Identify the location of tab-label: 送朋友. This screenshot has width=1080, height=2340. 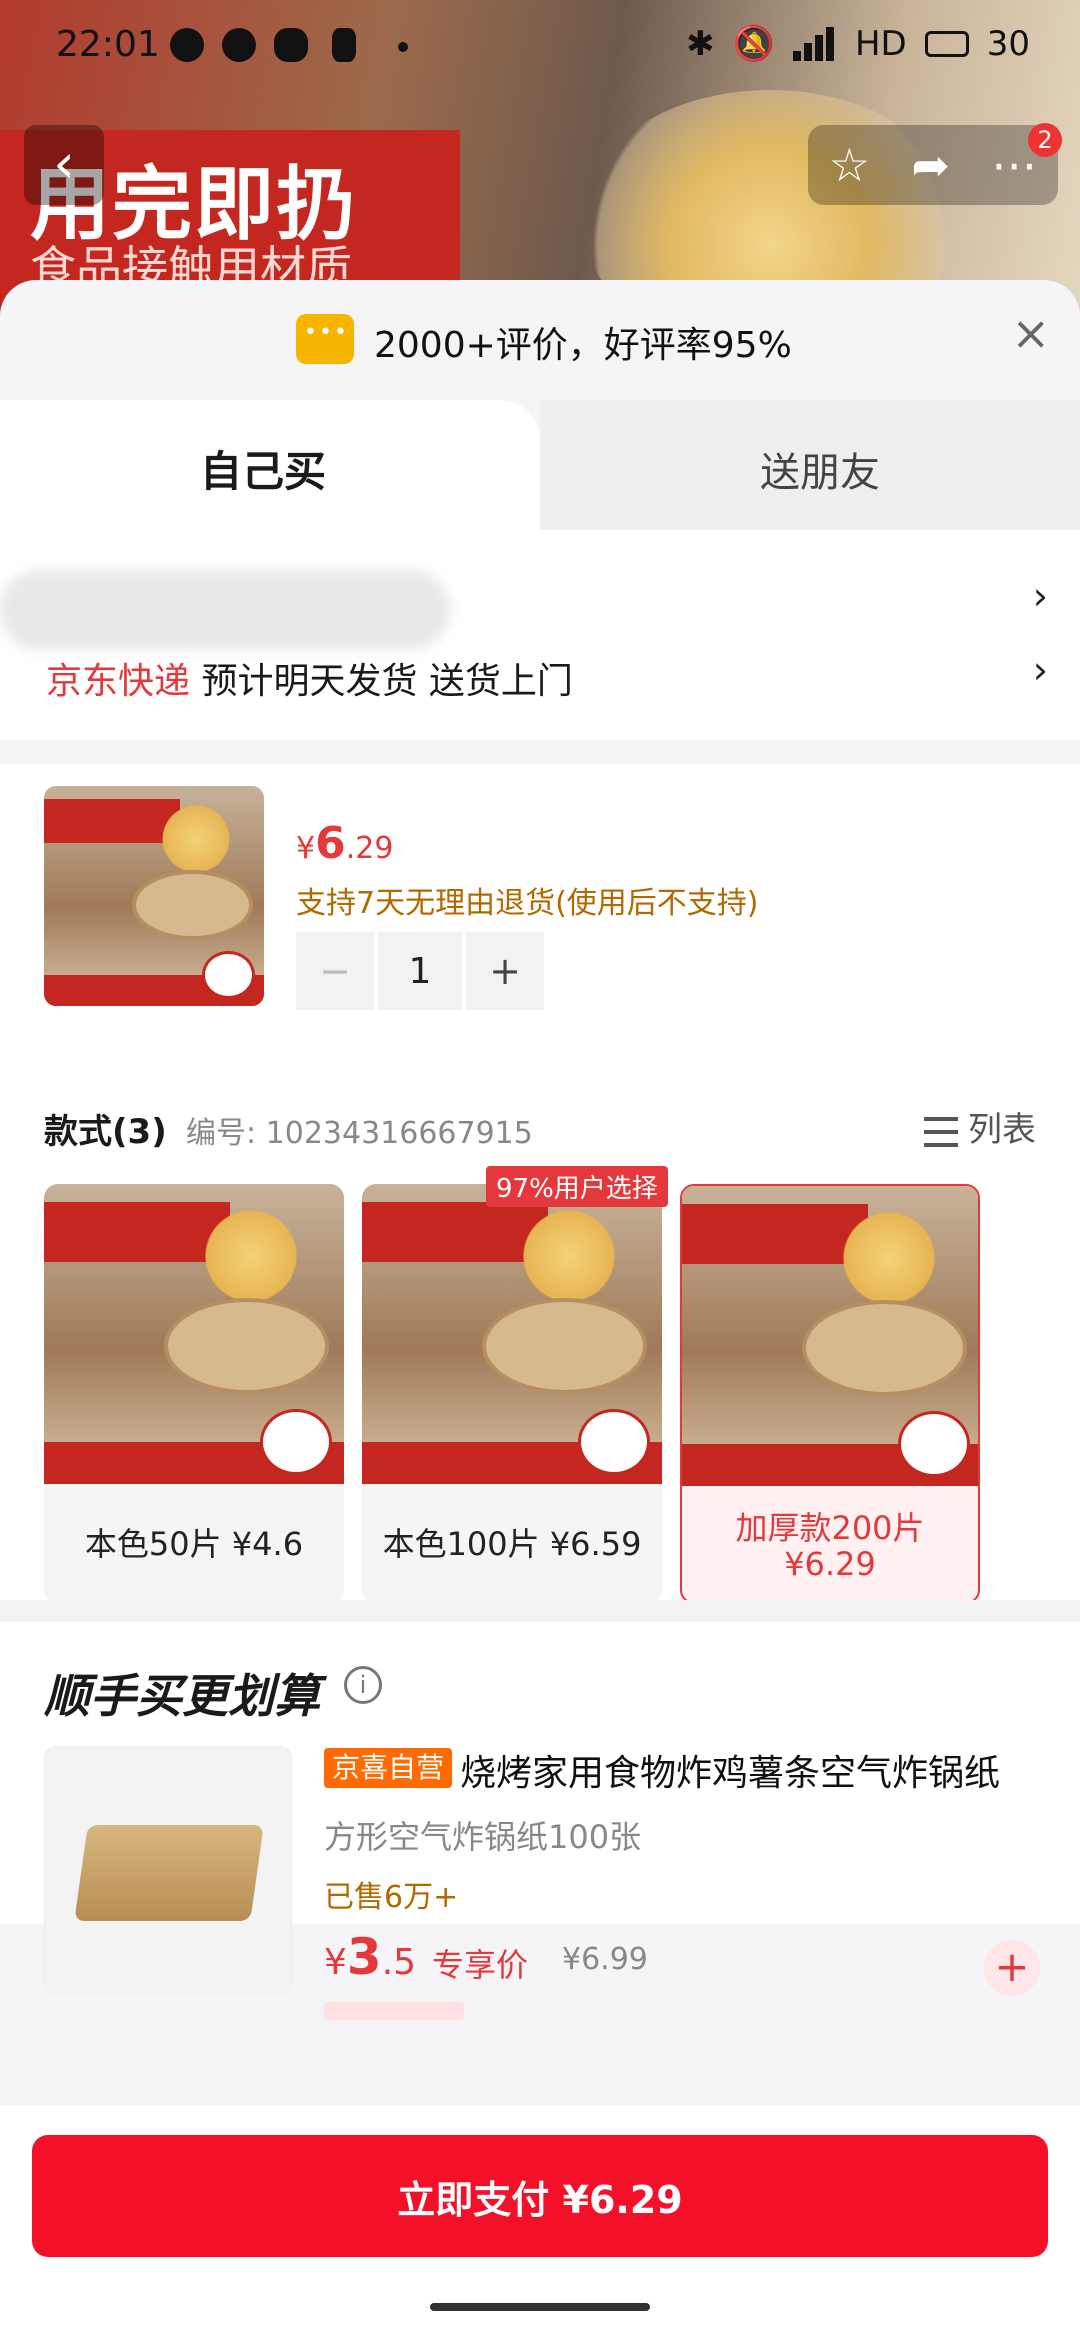
(820, 473).